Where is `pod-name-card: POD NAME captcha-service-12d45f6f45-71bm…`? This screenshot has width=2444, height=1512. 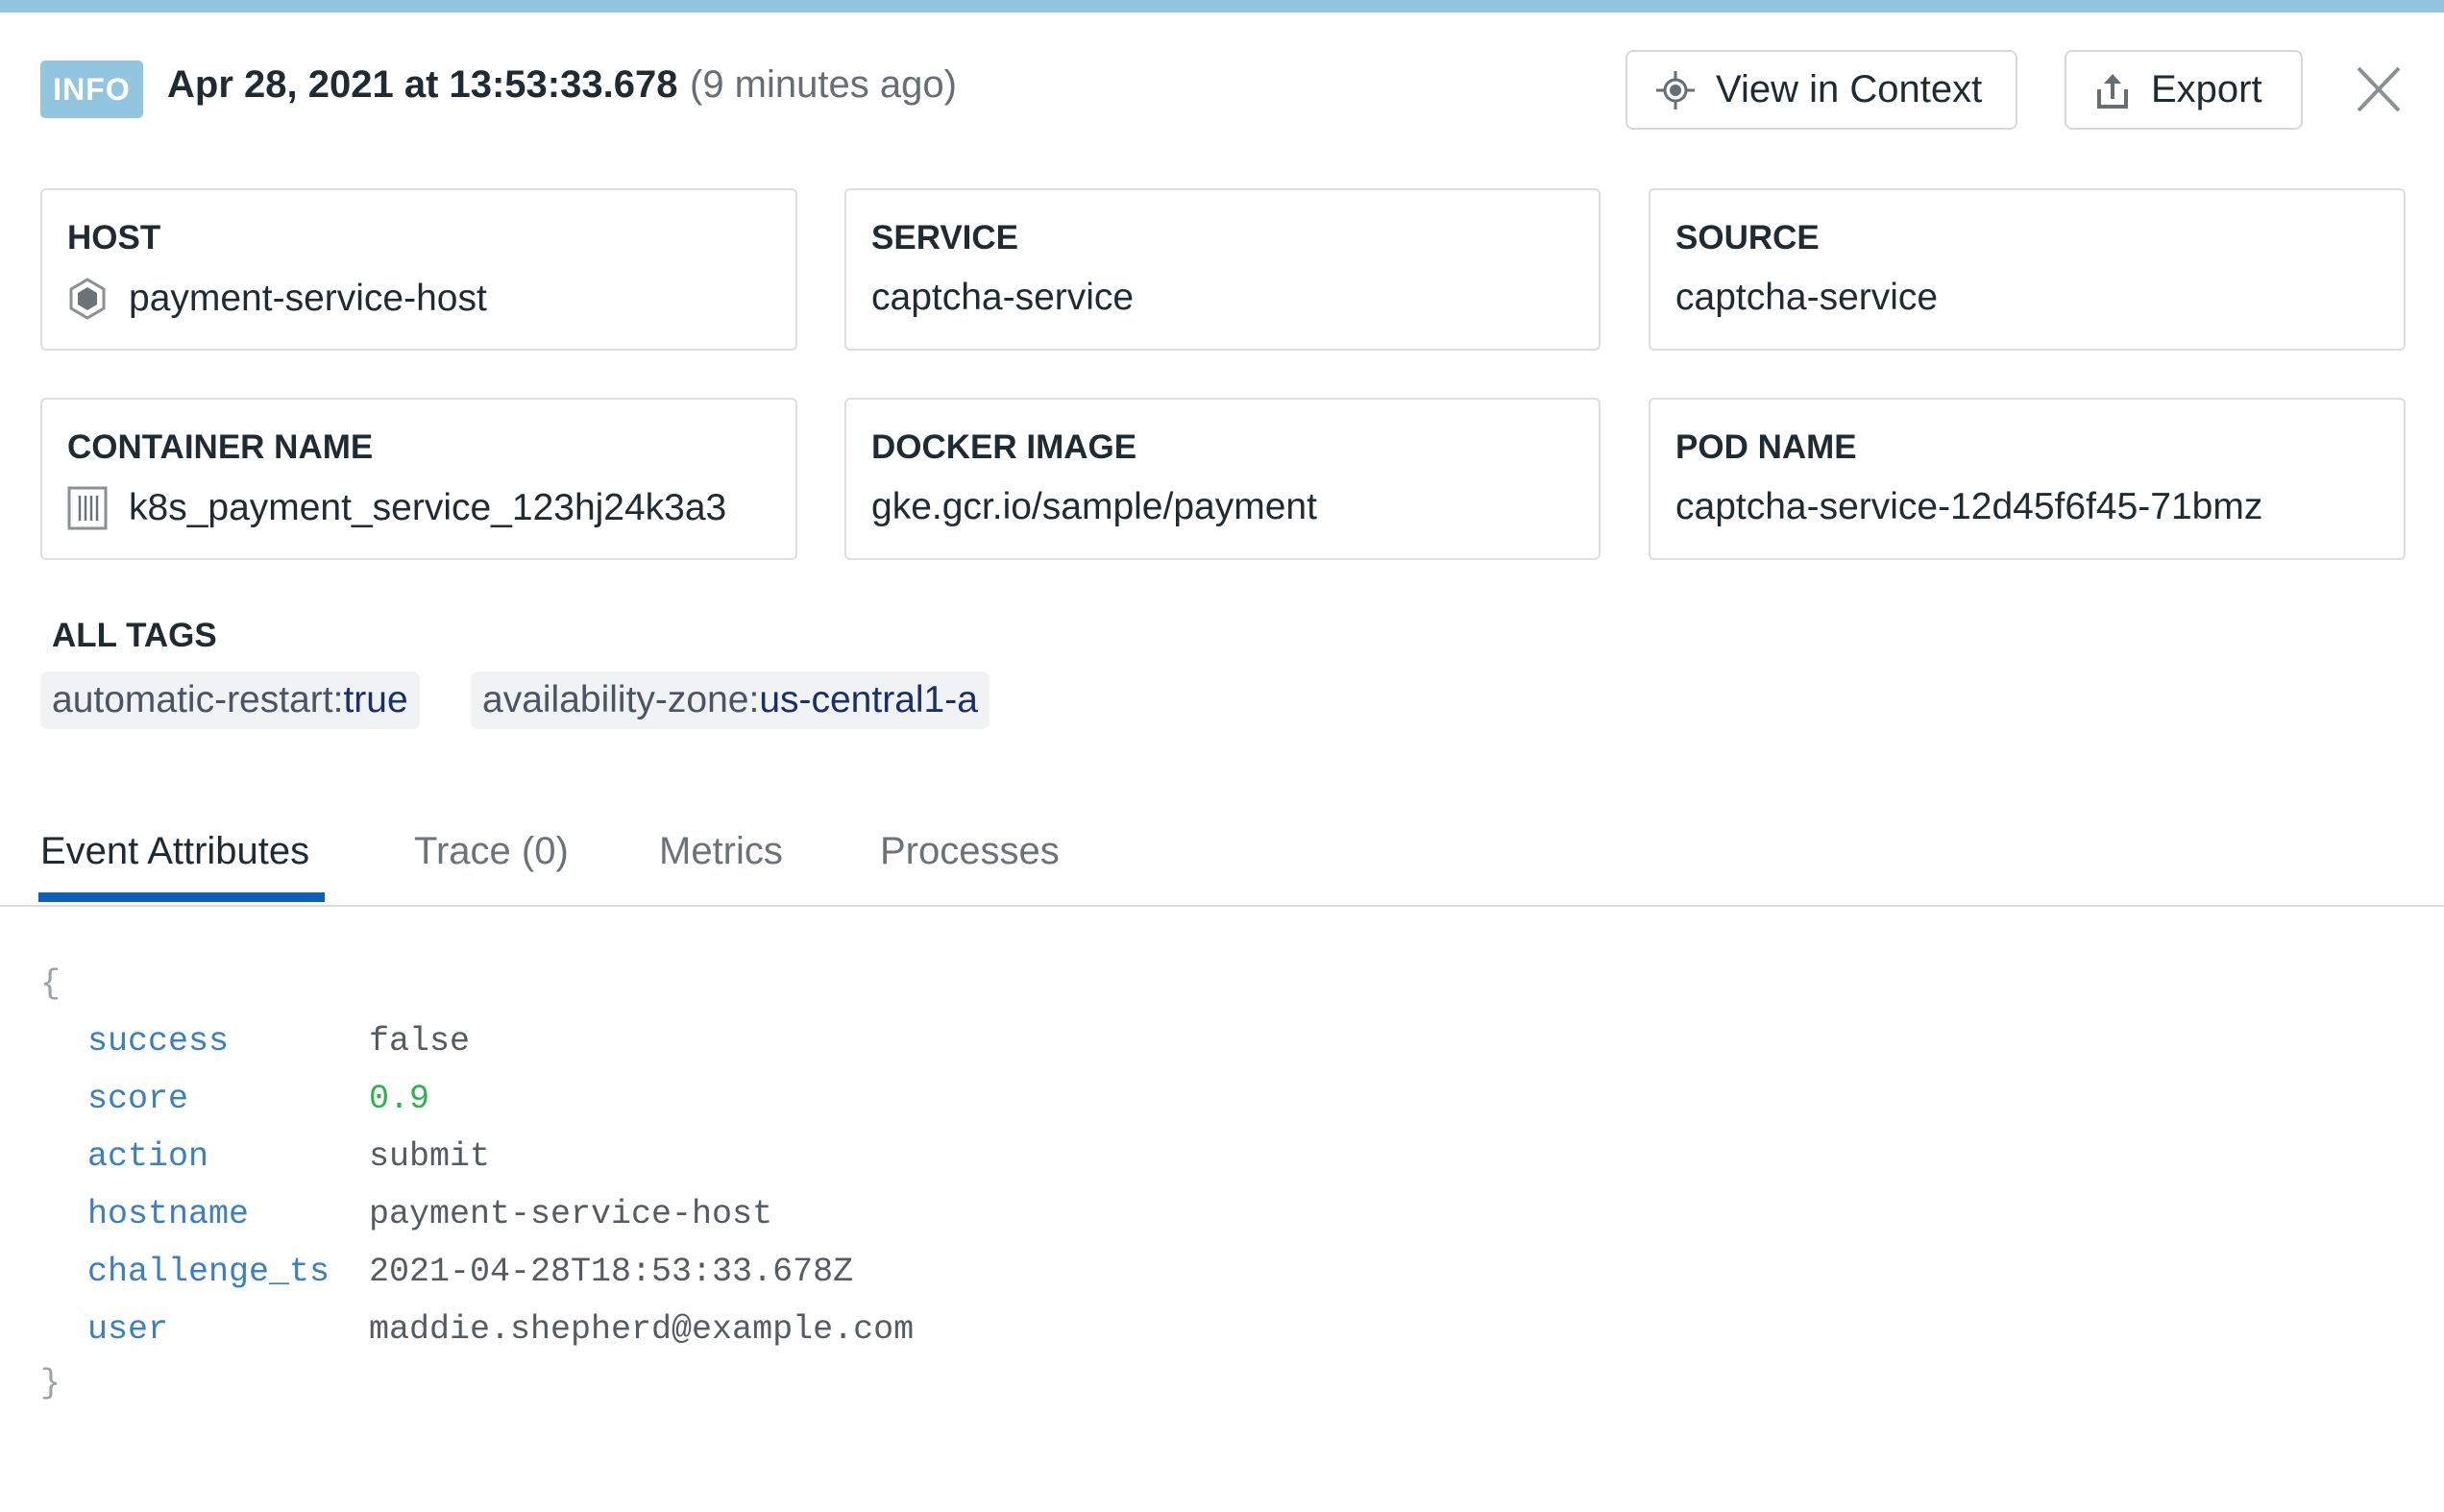
pod-name-card: POD NAME captcha-service-12d45f6f45-71bm… is located at coordinates (2027, 479).